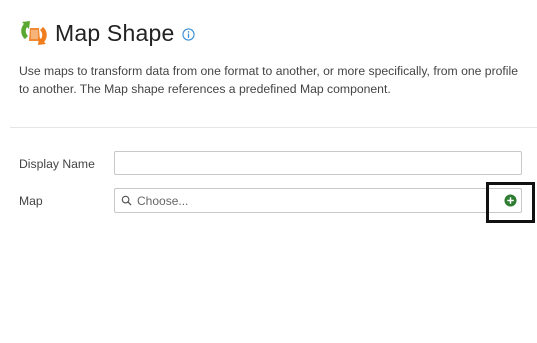  Describe the element at coordinates (126, 200) in the screenshot. I see `search-icon` at that location.